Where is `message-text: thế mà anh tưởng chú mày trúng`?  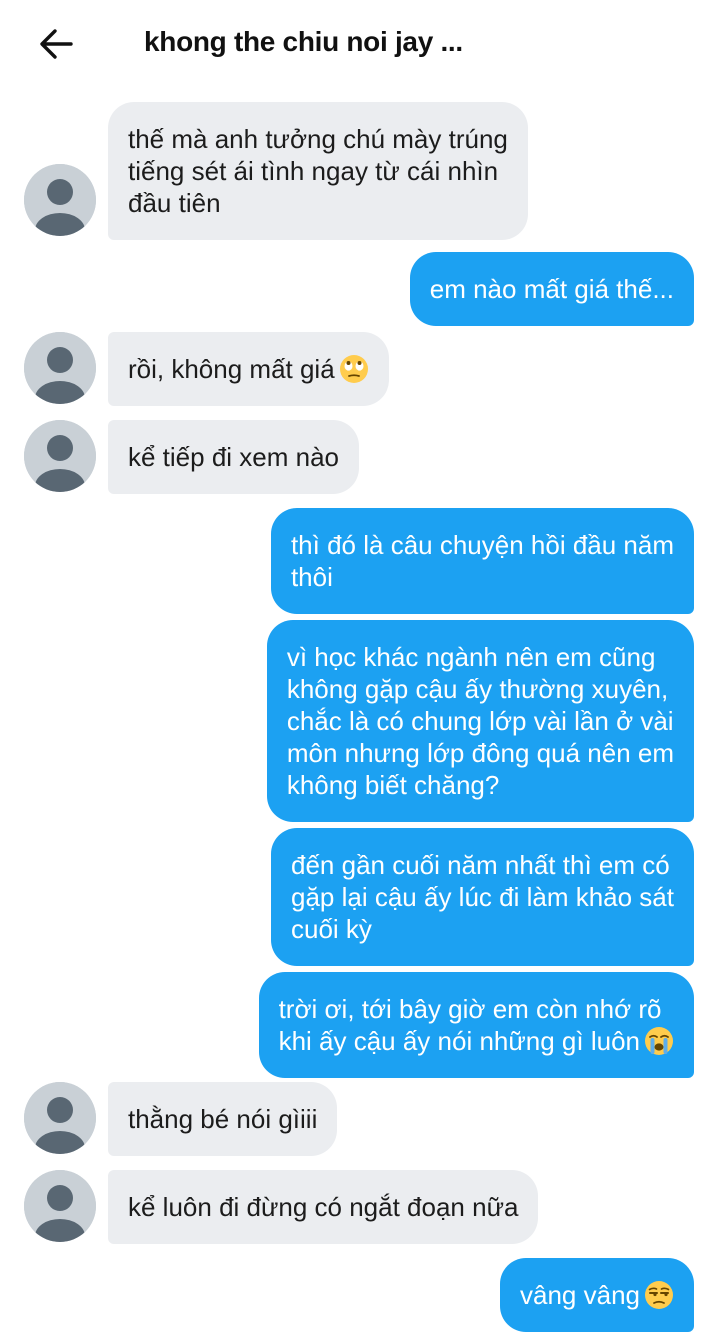
message-text: thế mà anh tưởng chú mày trúng is located at coordinates (318, 139).